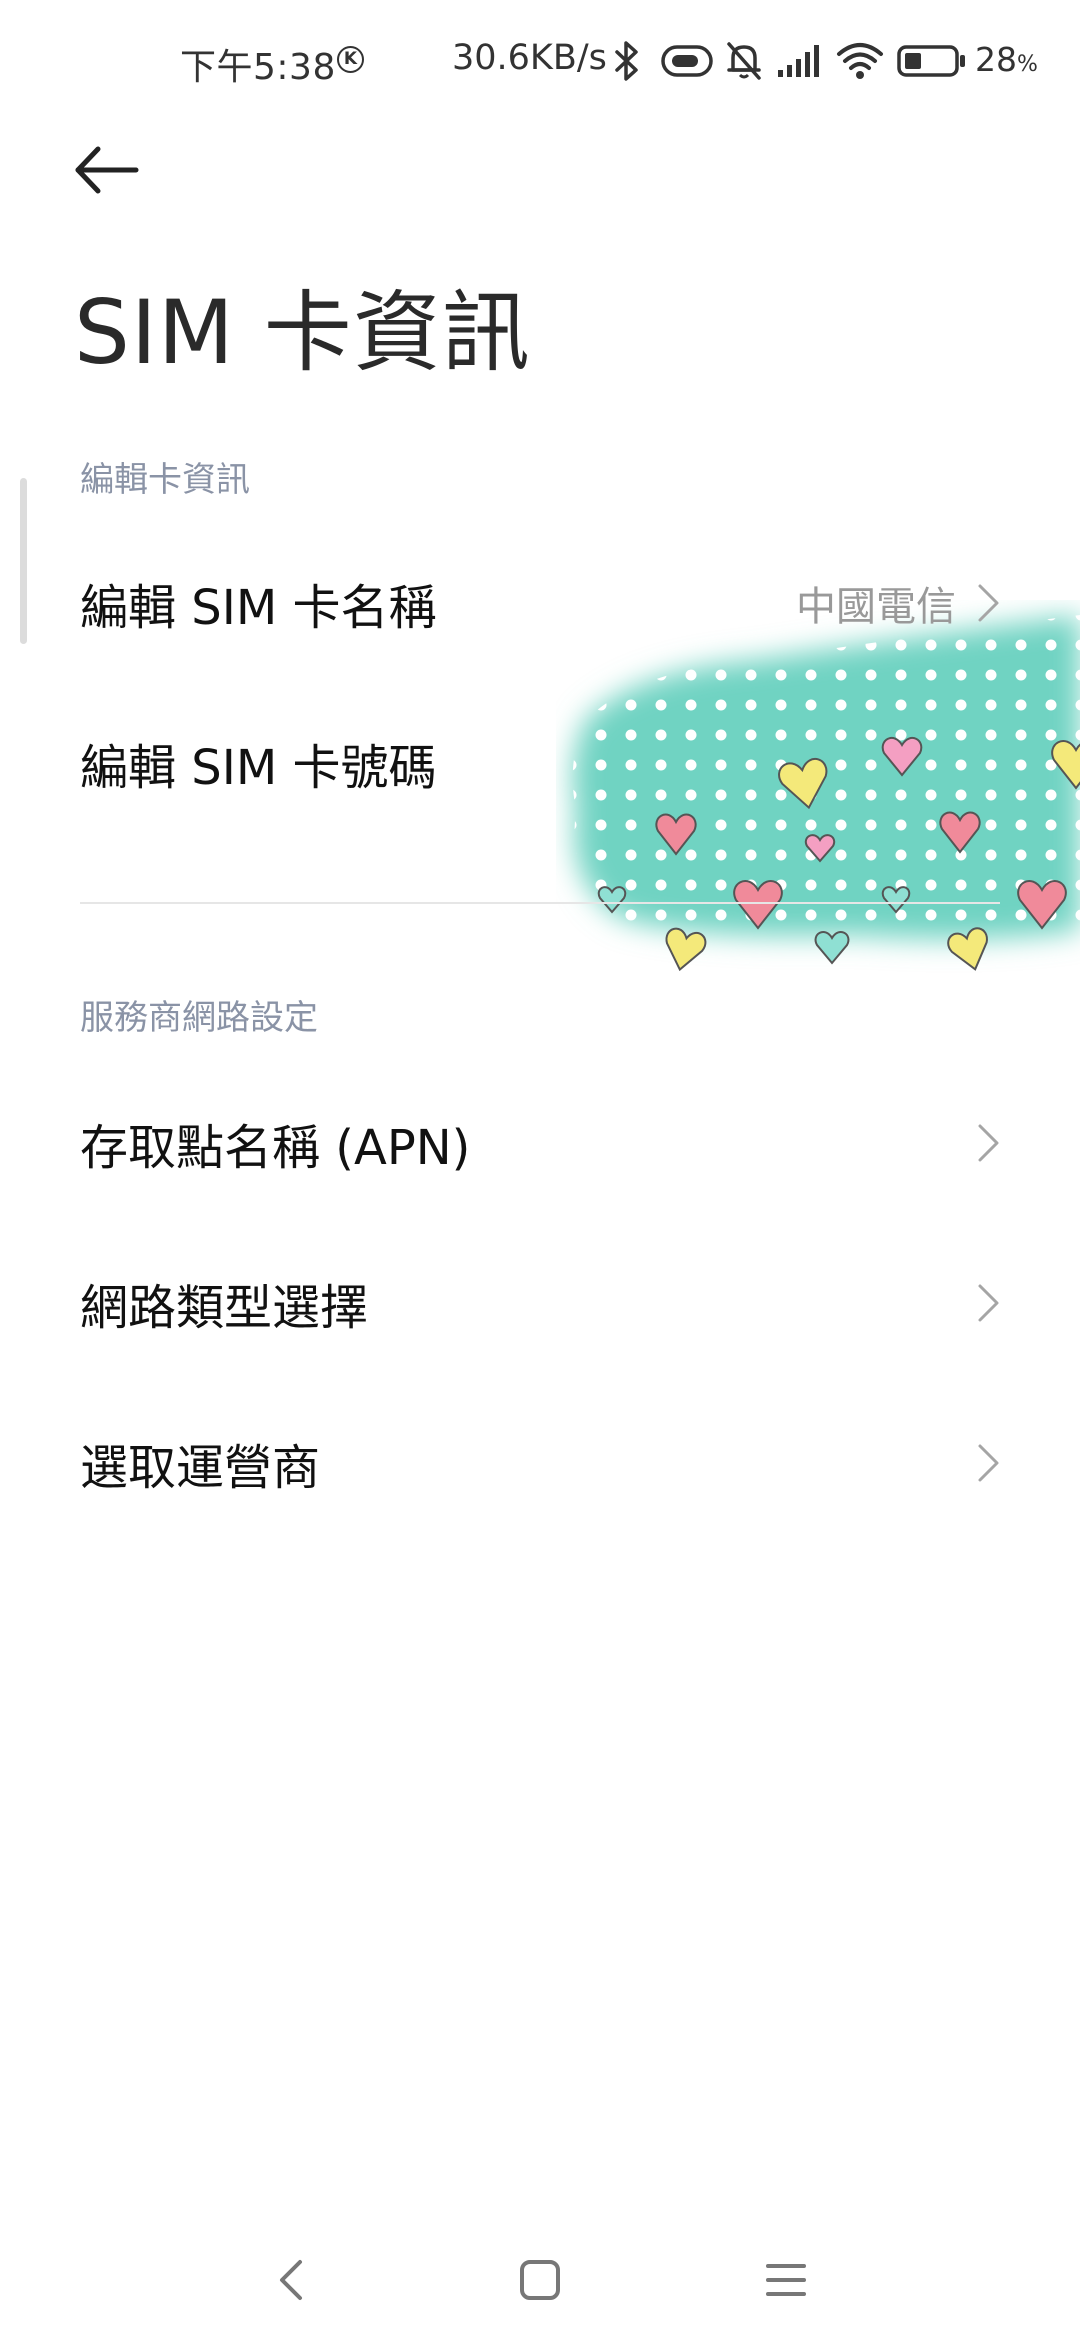  Describe the element at coordinates (798, 61) in the screenshot. I see `signal-icon` at that location.